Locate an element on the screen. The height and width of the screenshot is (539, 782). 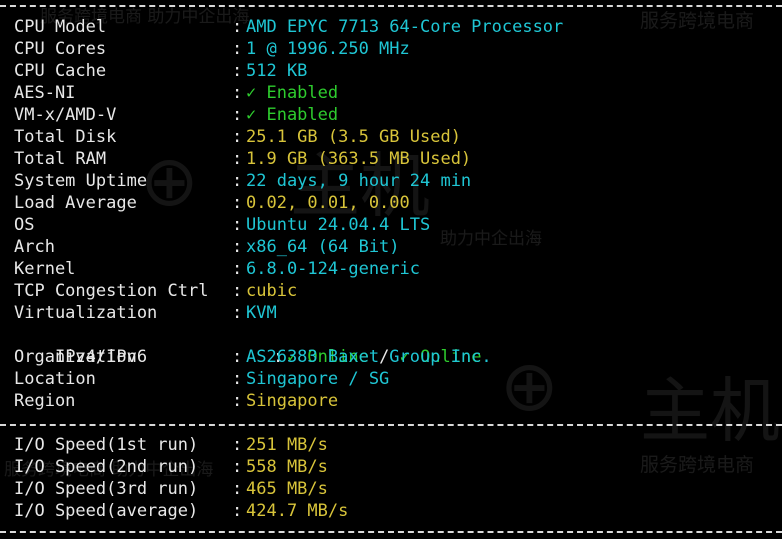
row-label: Total RAM is located at coordinates (60, 159).